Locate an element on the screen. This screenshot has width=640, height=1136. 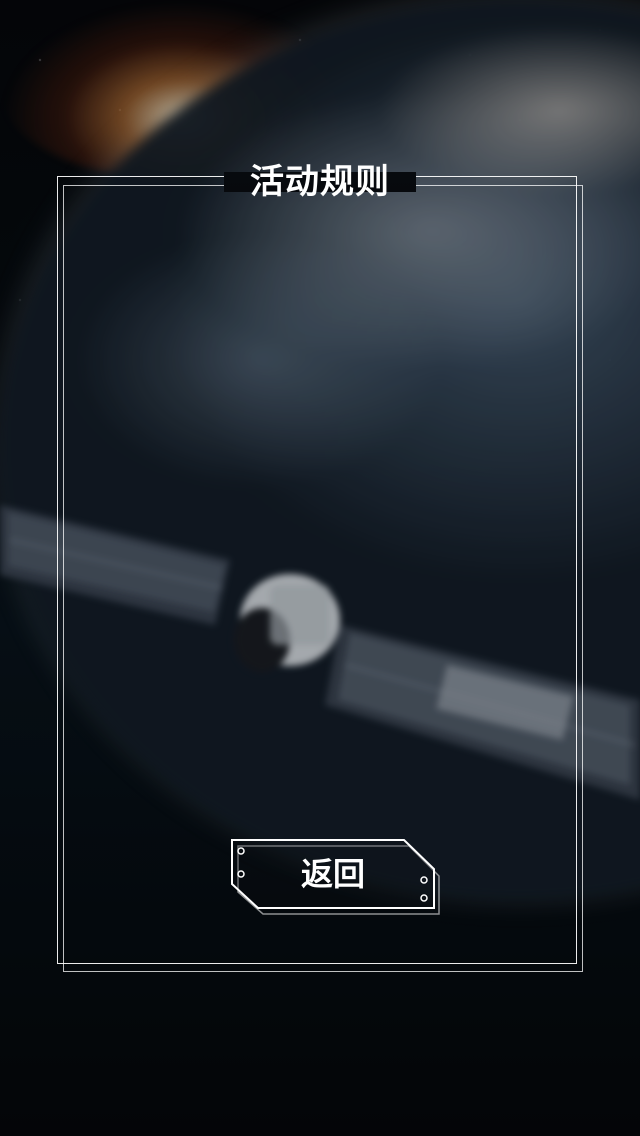
back-button: 返回 is located at coordinates (335, 877).